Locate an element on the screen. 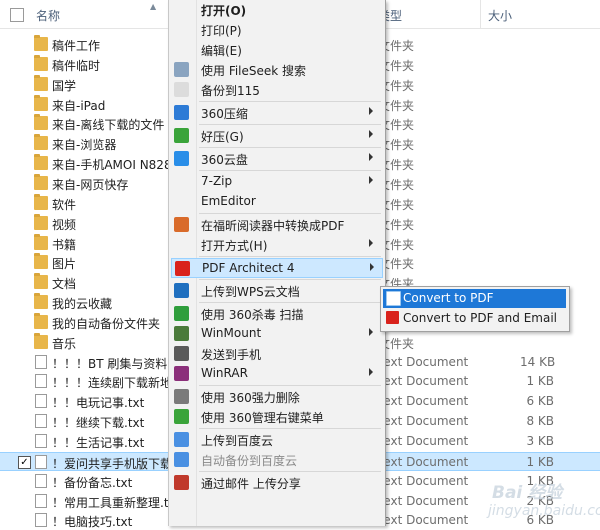 This screenshot has width=600, height=530. menu-item: 使用 FileSeek 搜索 is located at coordinates (277, 70).